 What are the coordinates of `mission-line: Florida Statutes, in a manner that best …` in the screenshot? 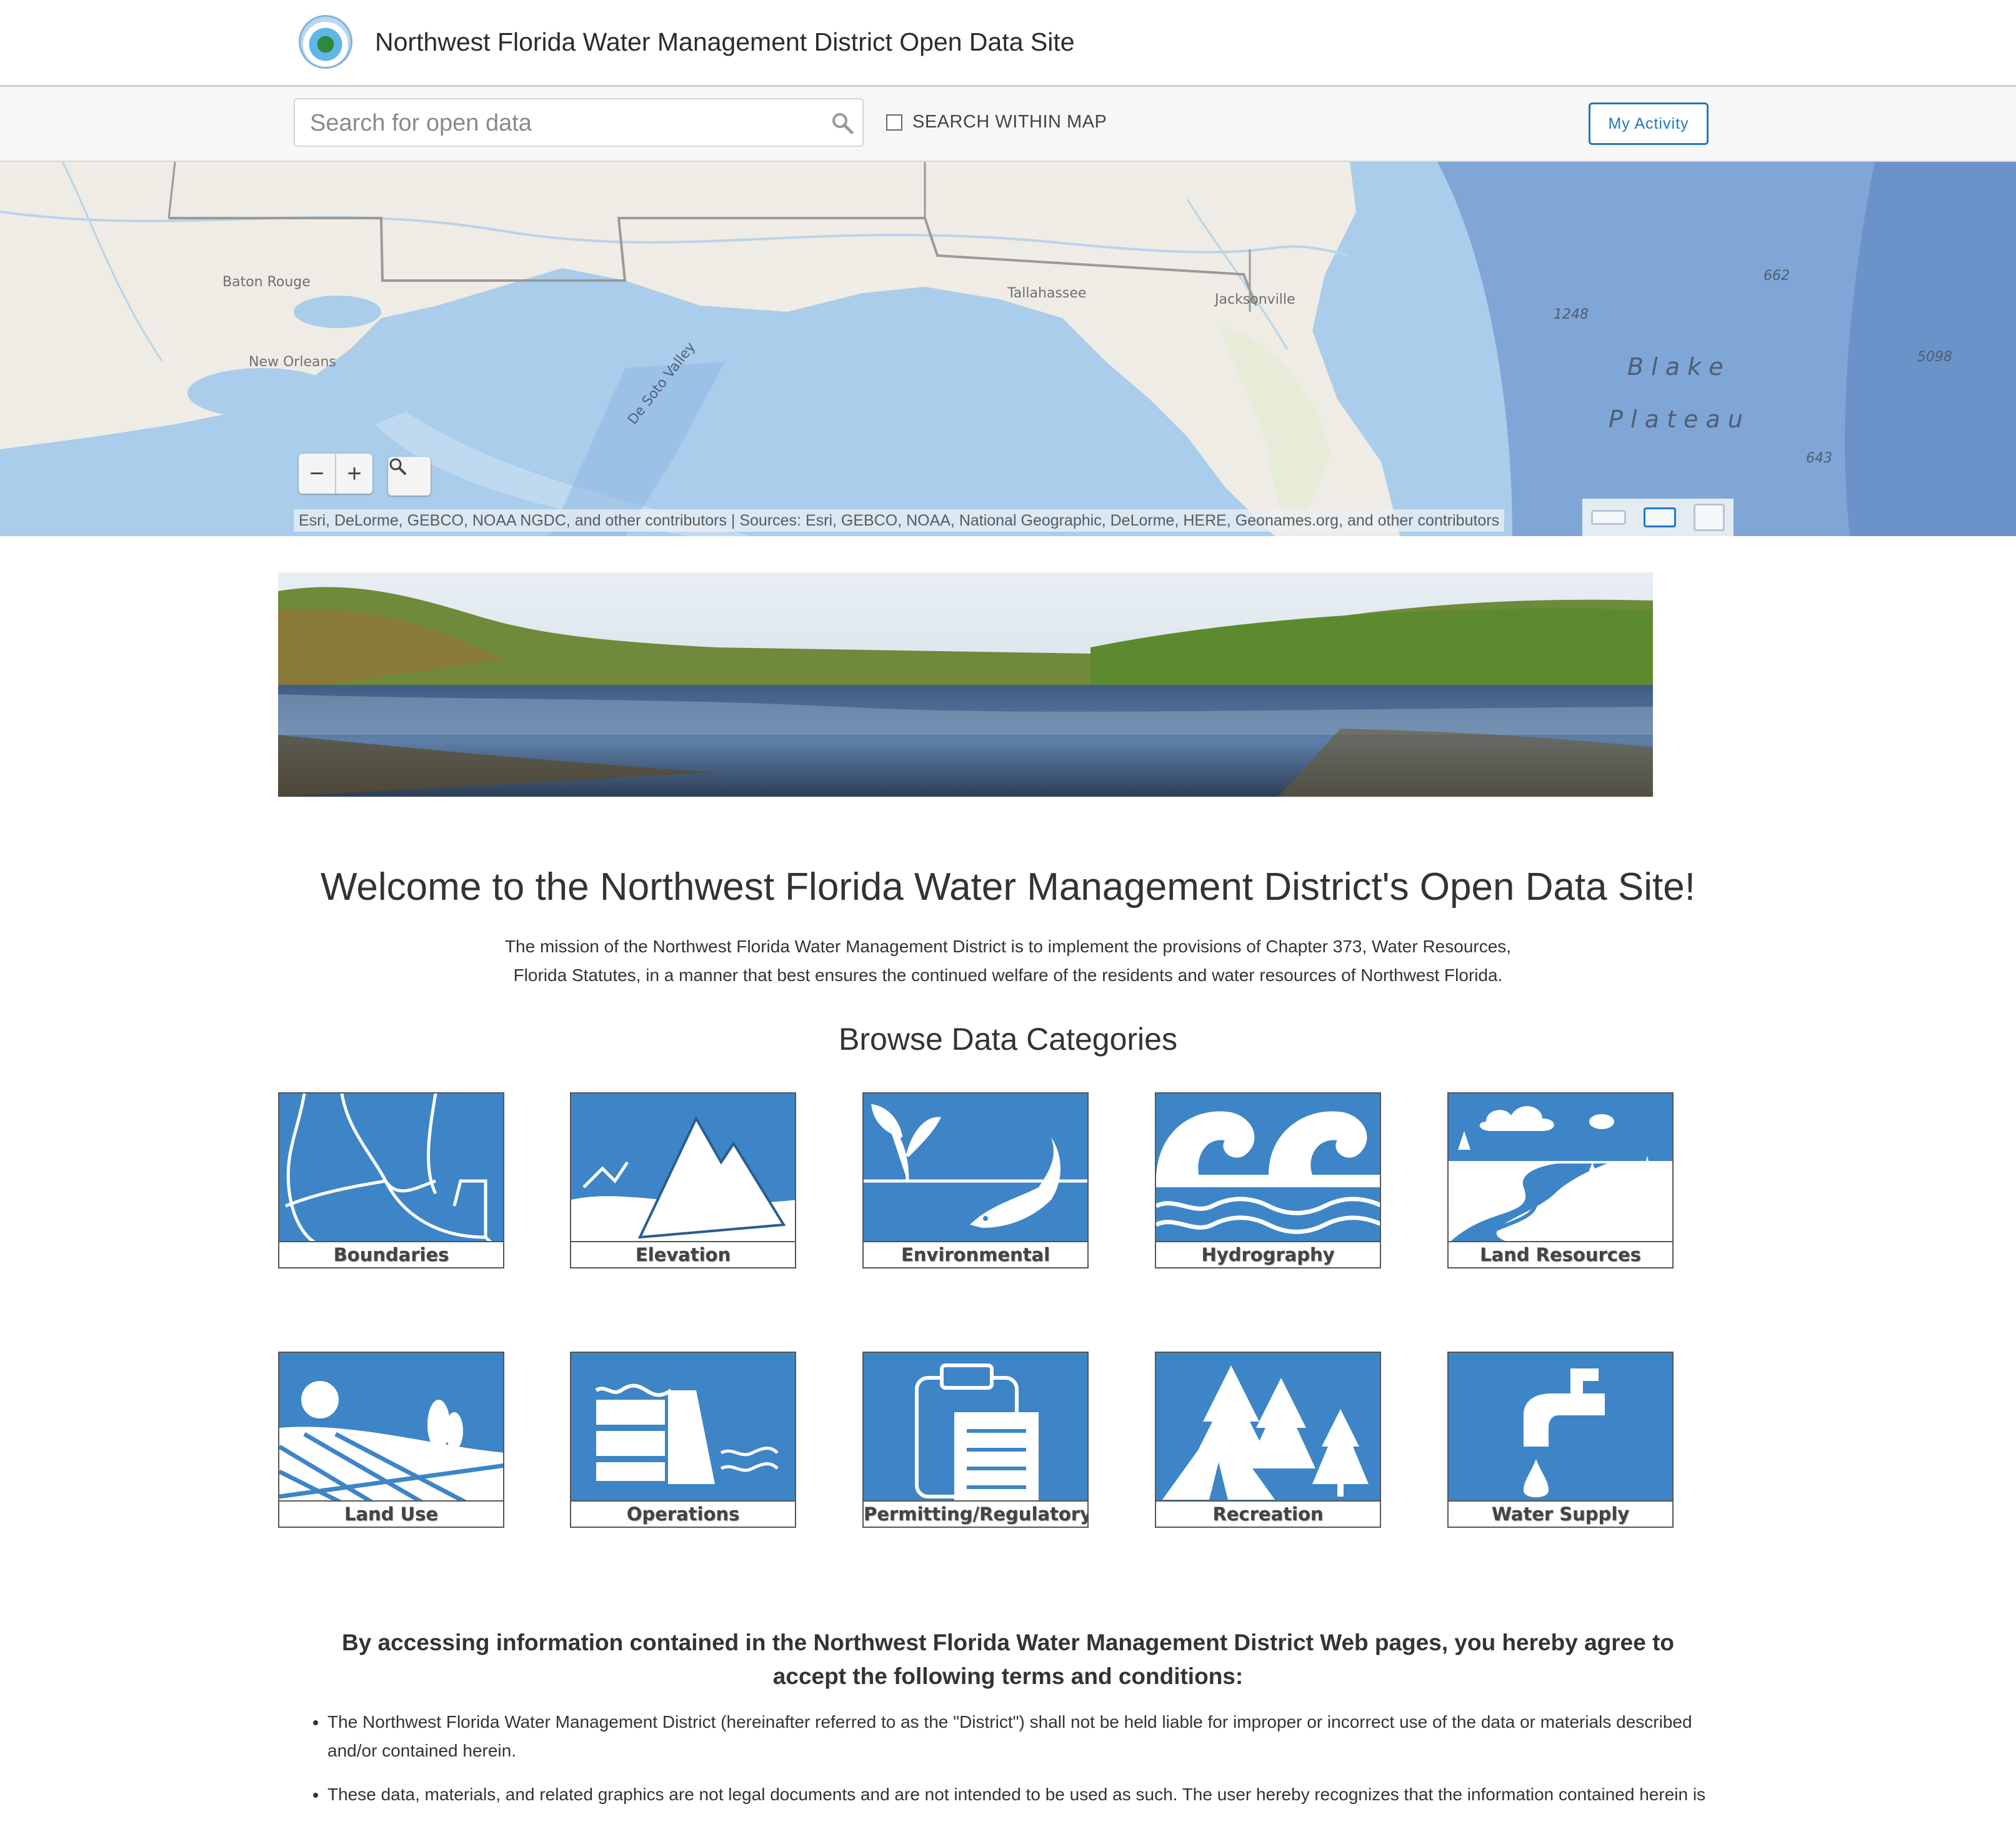 It's located at (1008, 975).